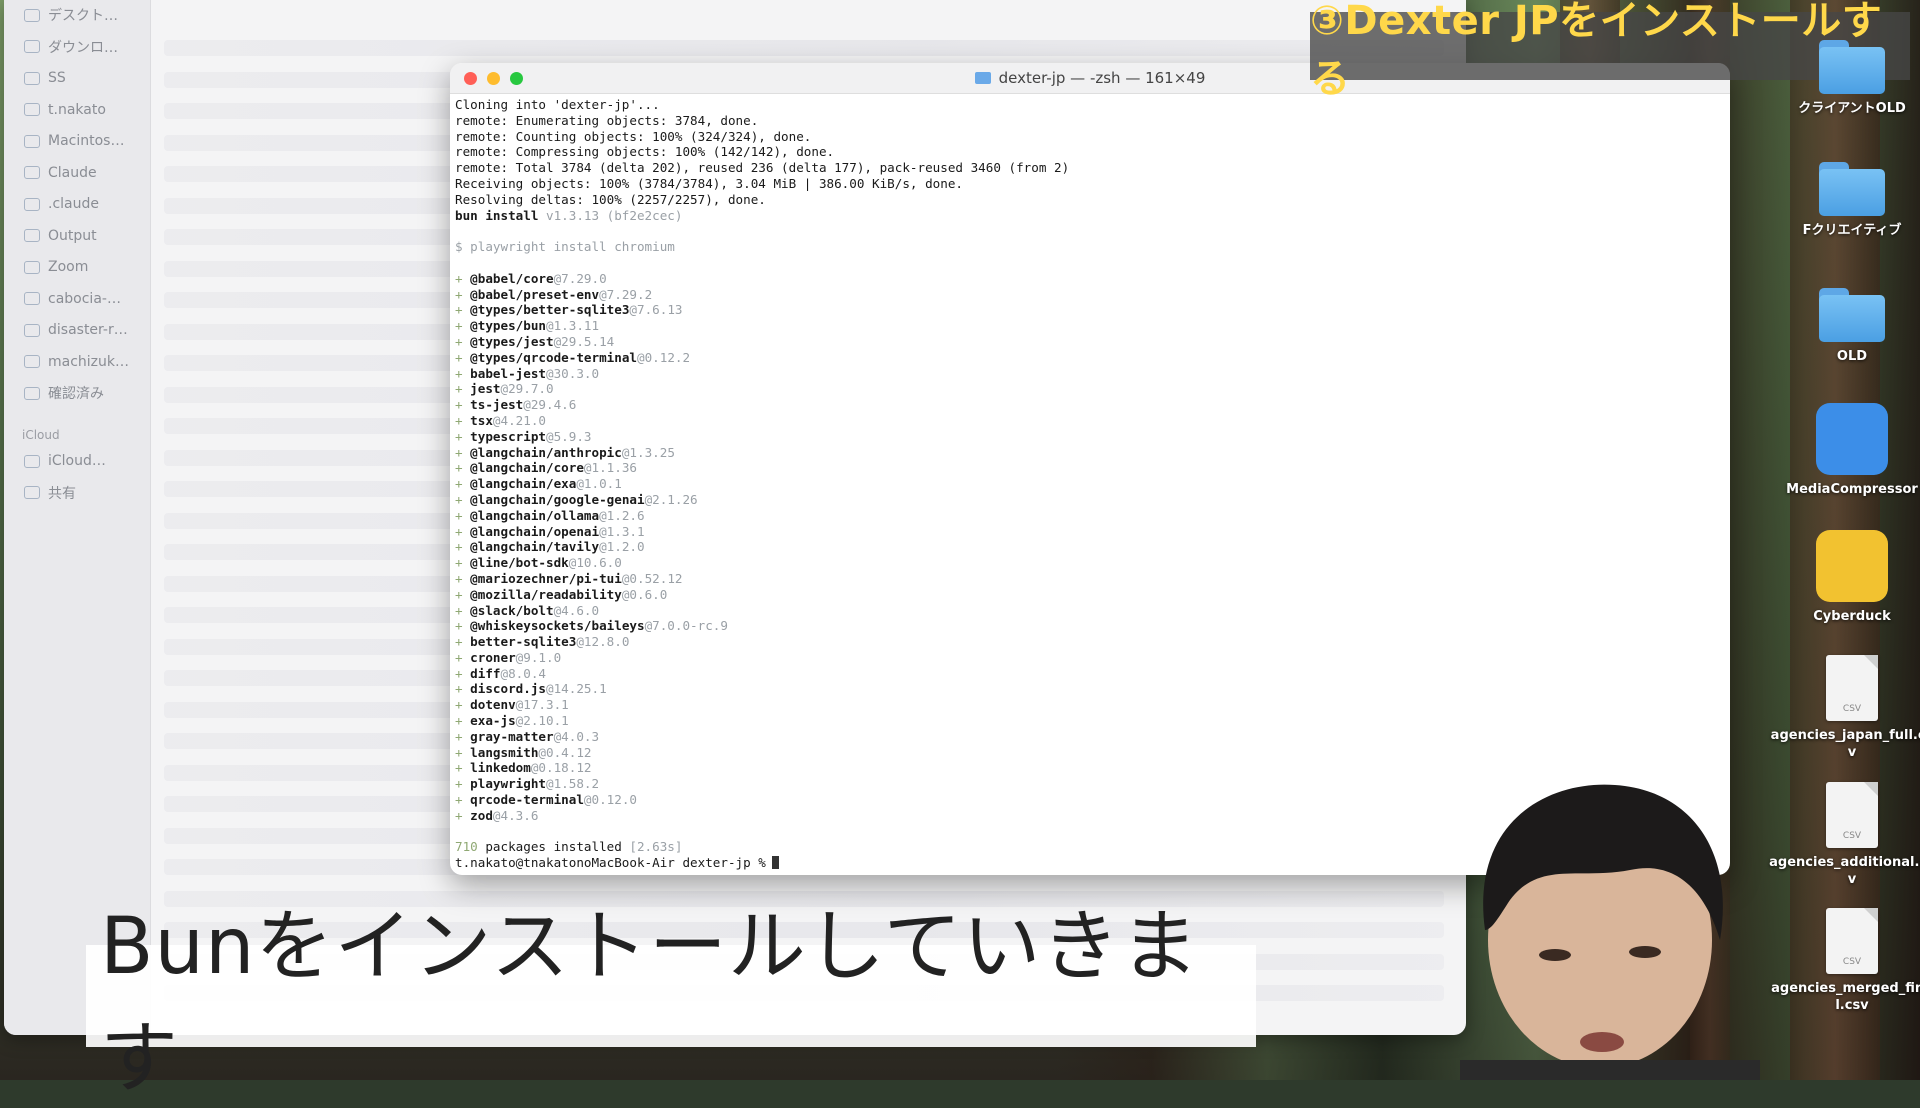 The width and height of the screenshot is (1920, 1108). What do you see at coordinates (519, 563) in the screenshot?
I see `package-name: @line/bot-sdk` at bounding box center [519, 563].